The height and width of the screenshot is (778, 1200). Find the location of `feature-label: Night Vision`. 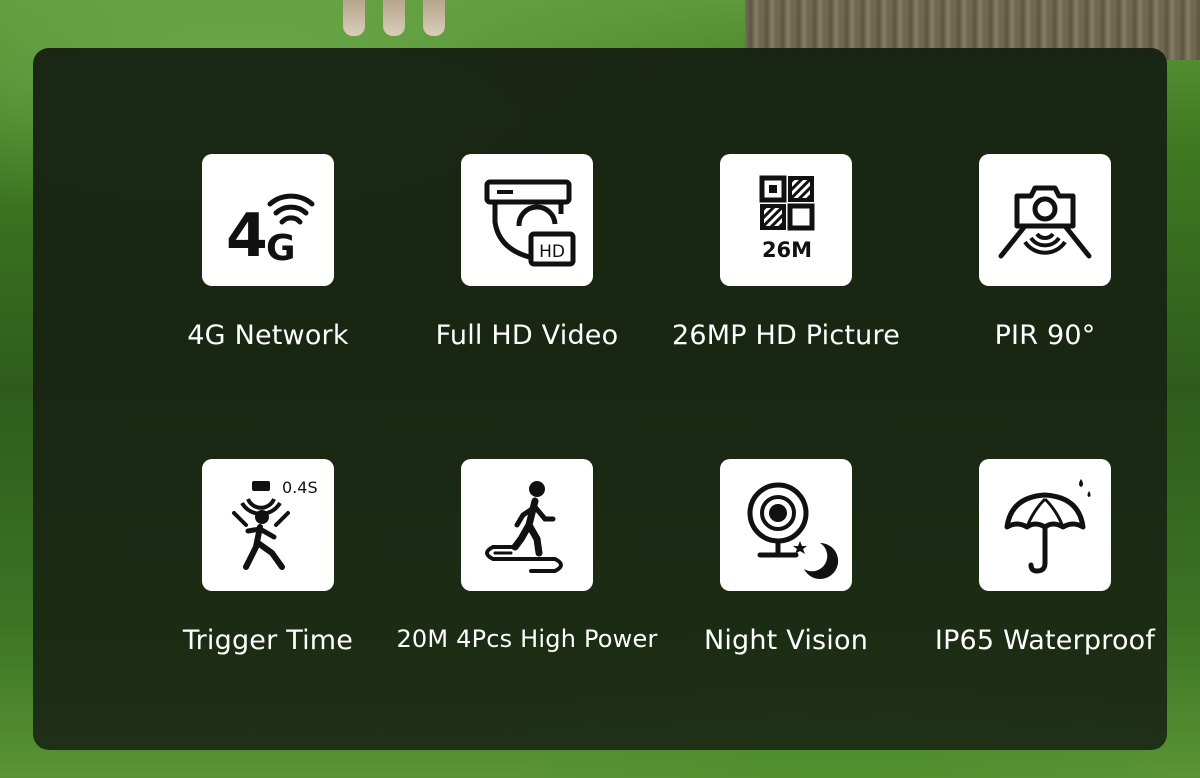

feature-label: Night Vision is located at coordinates (786, 640).